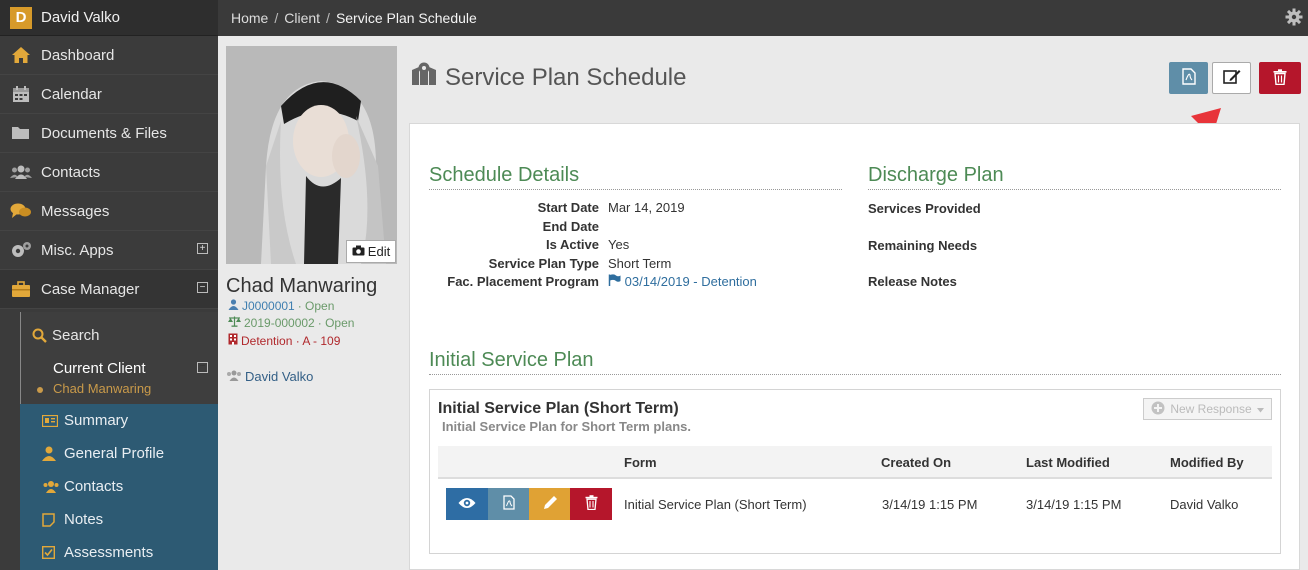 The image size is (1308, 570). Describe the element at coordinates (1294, 17) in the screenshot. I see `gear-icon` at that location.